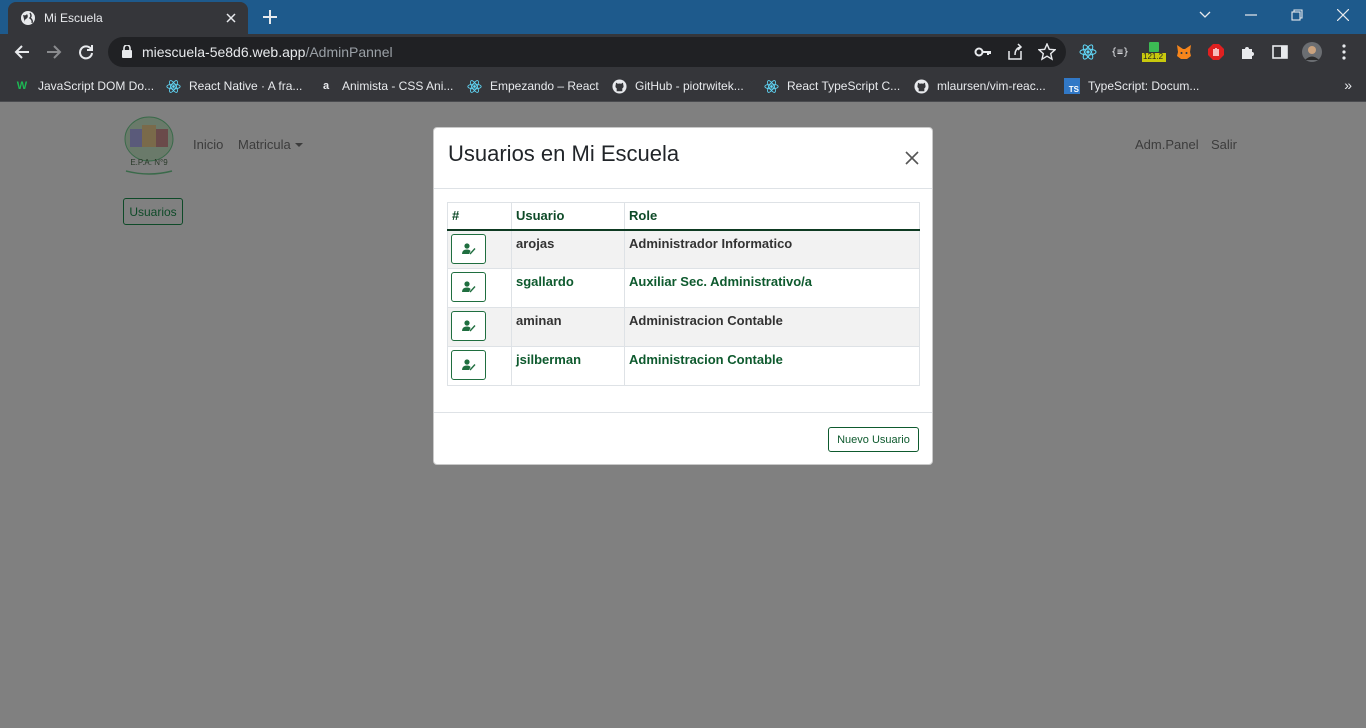 The width and height of the screenshot is (1366, 728). I want to click on key-icon, so click(983, 52).